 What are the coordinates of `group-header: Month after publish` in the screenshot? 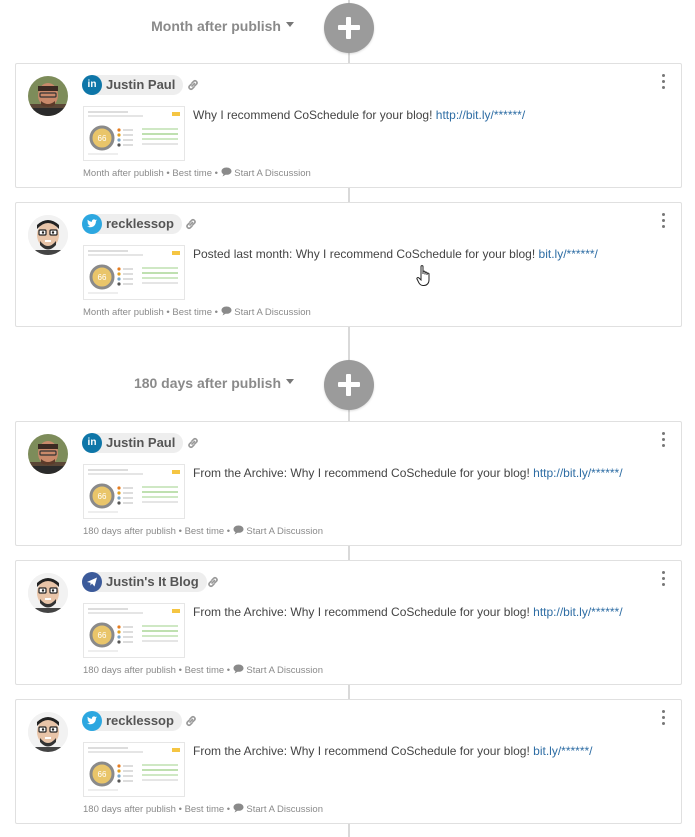 It's located at (347, 28).